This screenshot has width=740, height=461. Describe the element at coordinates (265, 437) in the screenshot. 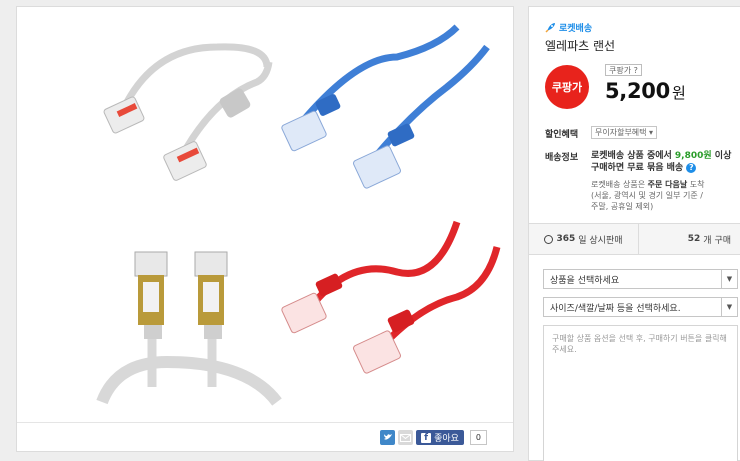

I see `share-bar: f 좋아요 0` at that location.